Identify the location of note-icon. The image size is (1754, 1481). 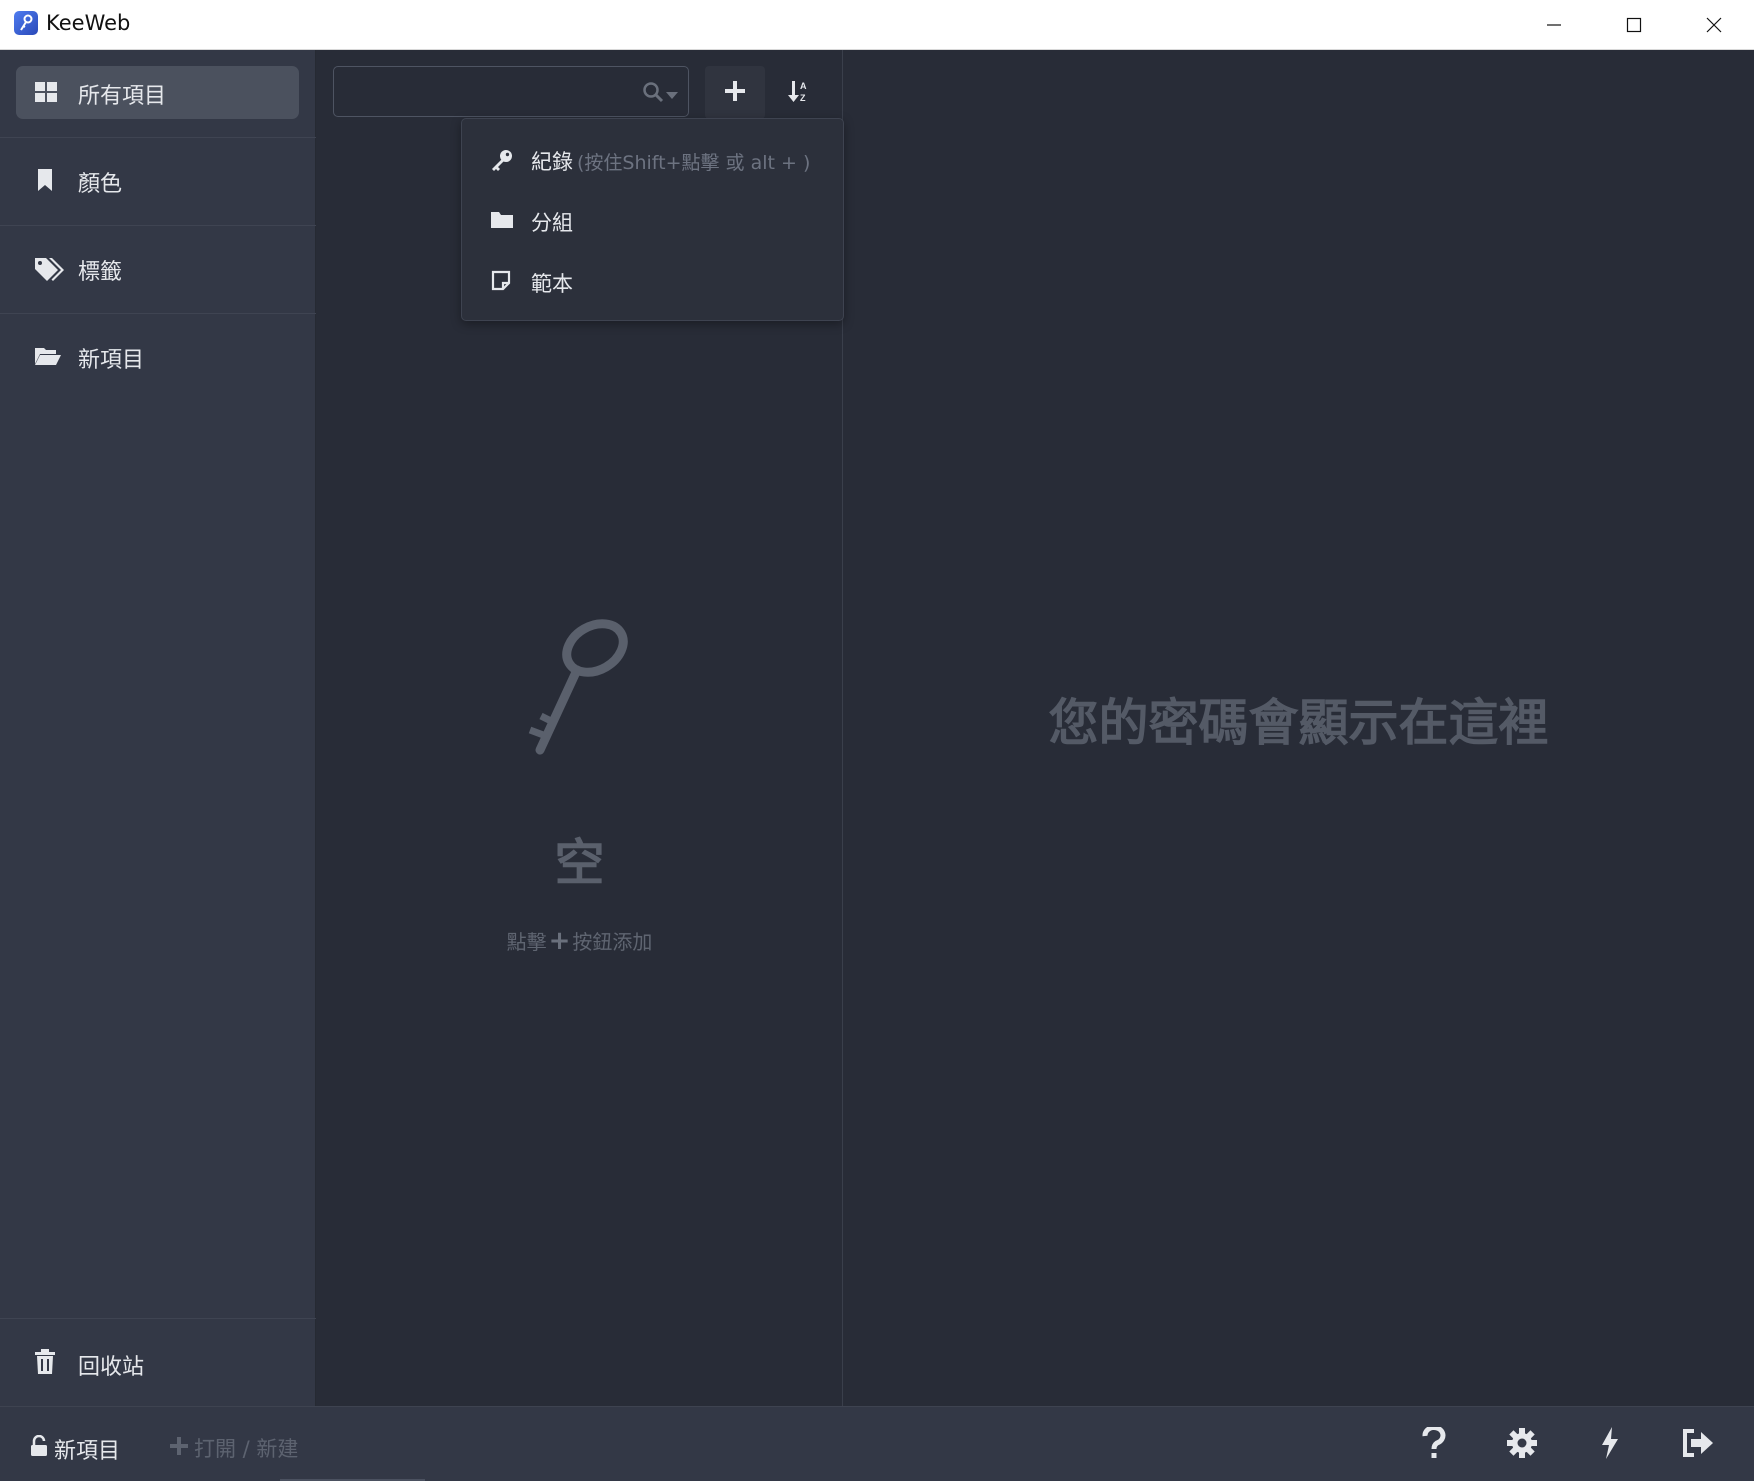
(501, 283).